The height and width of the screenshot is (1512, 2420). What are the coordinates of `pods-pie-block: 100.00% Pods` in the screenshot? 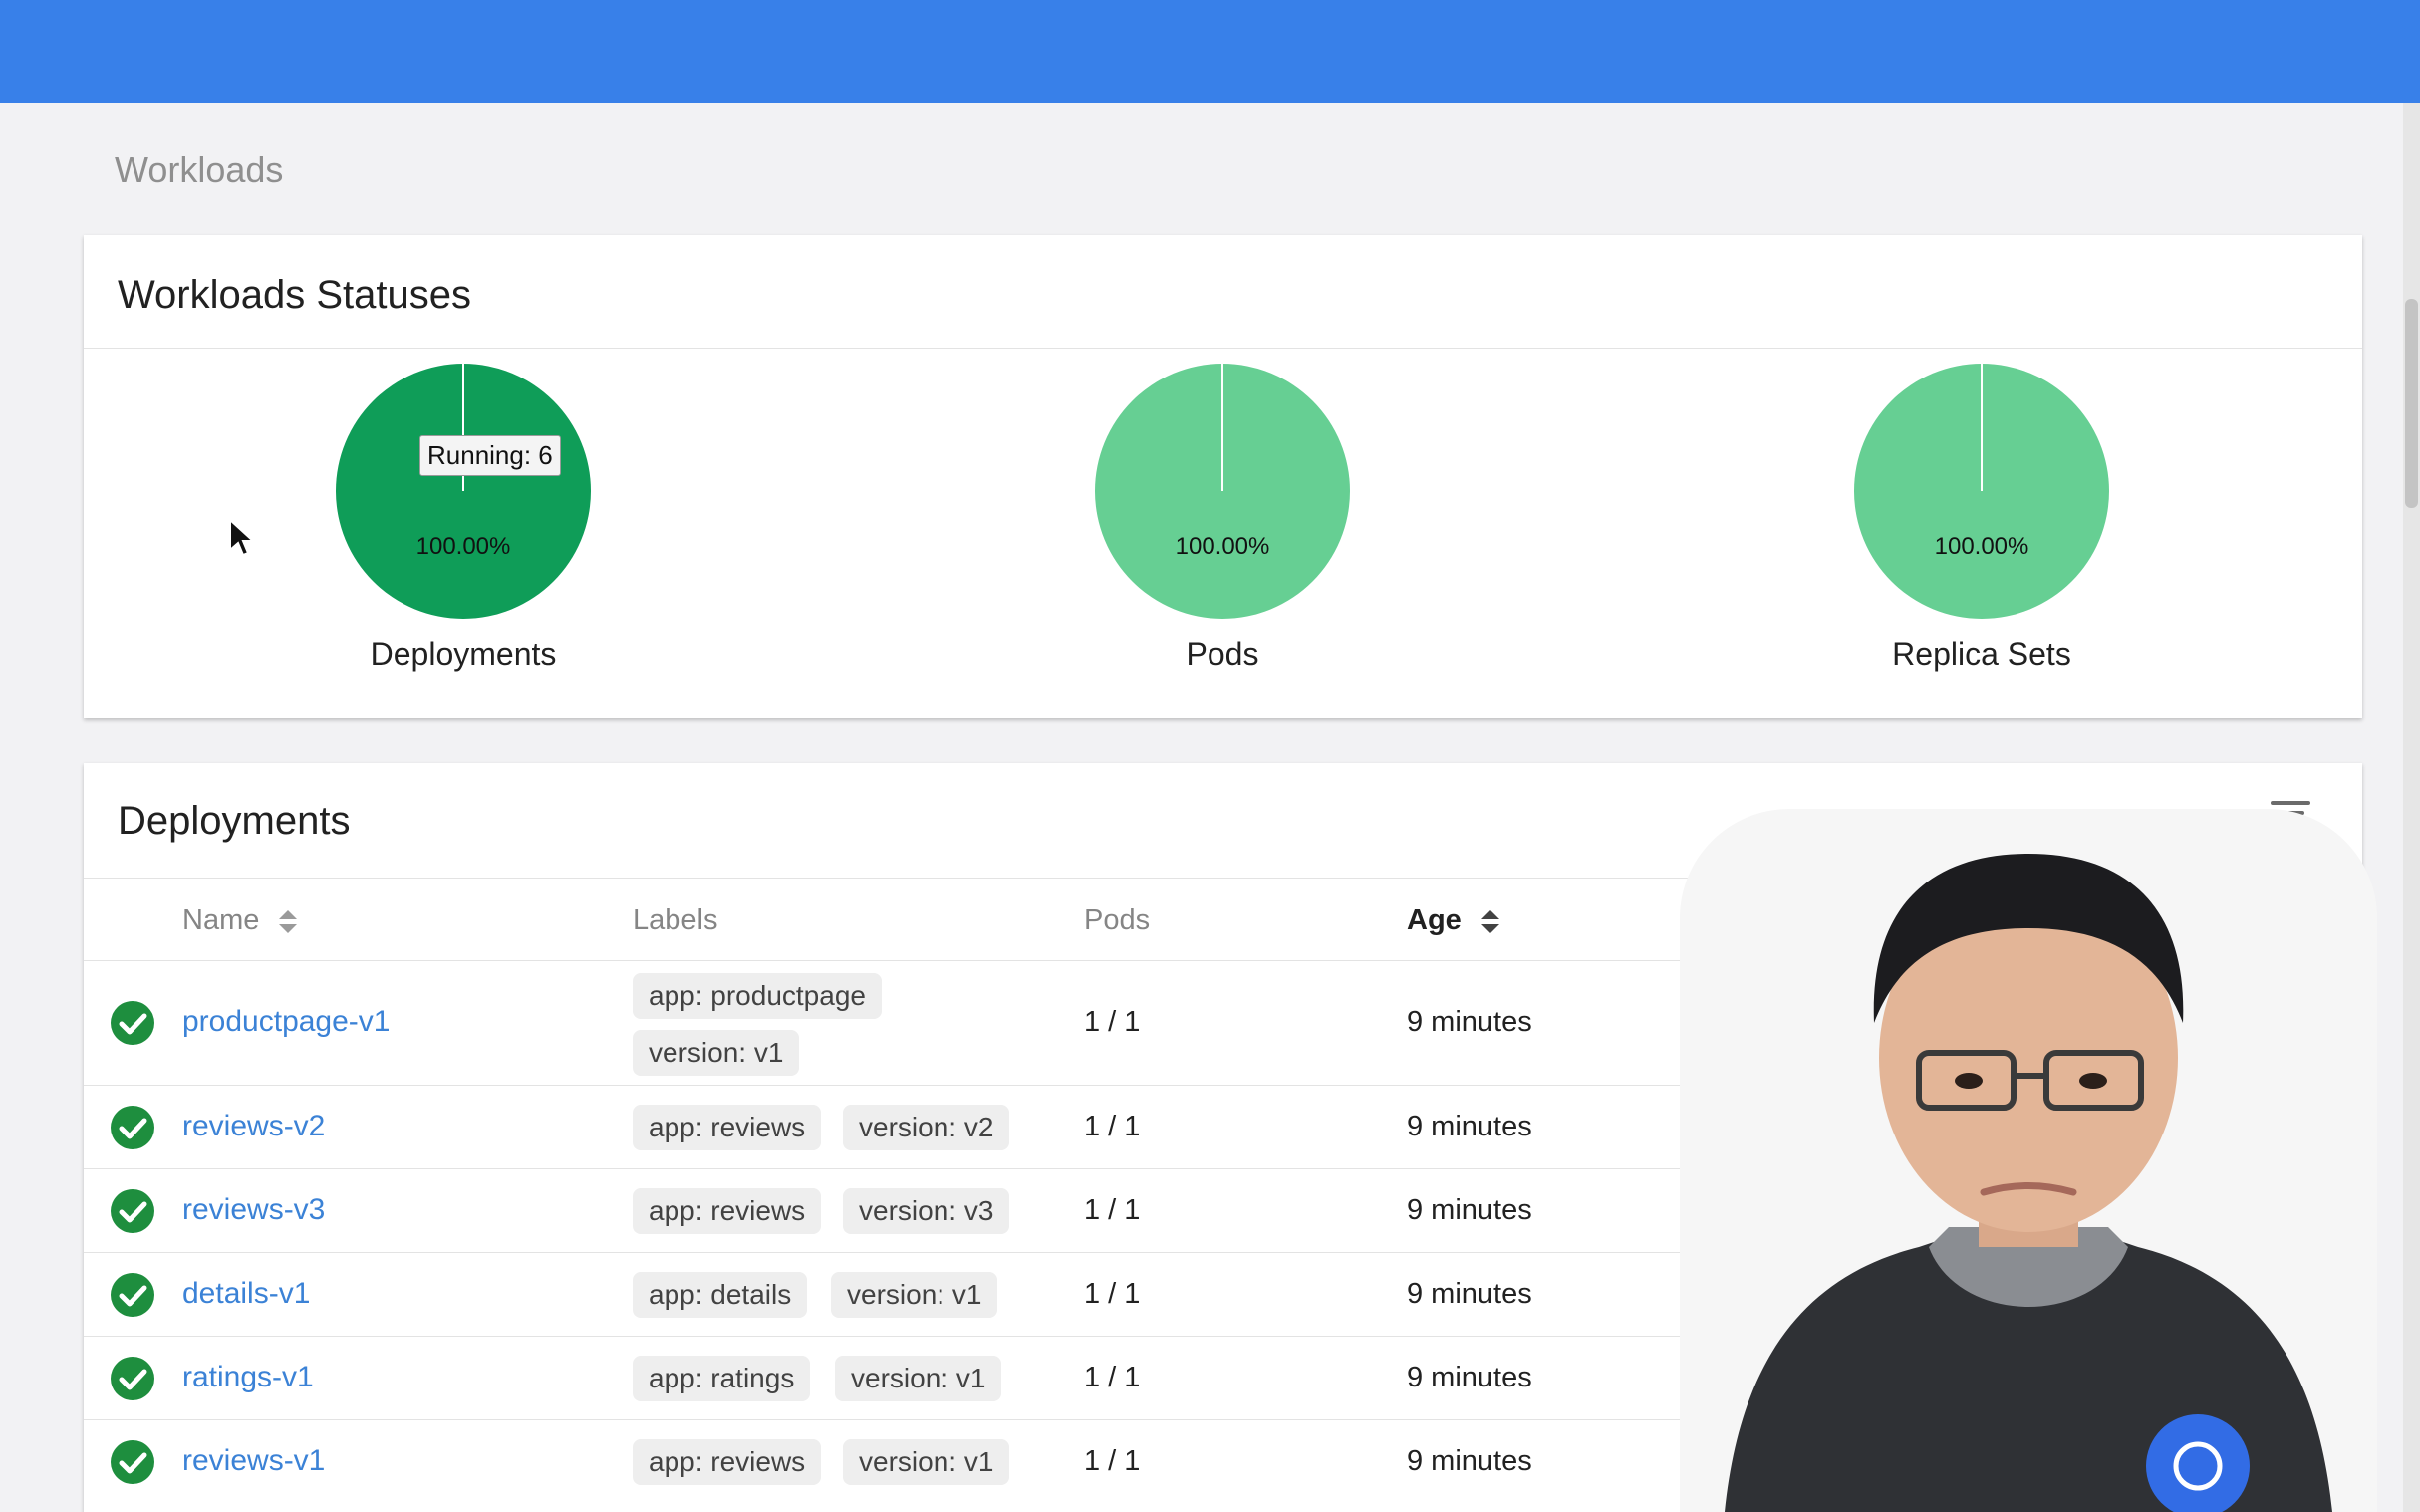 It's located at (1222, 518).